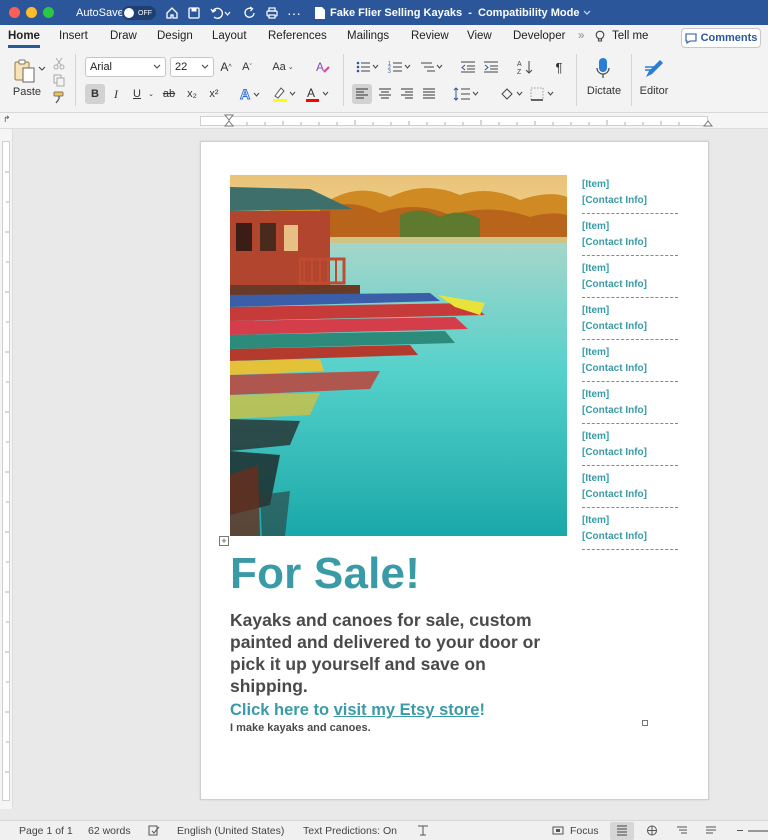  Describe the element at coordinates (294, 12) in the screenshot. I see `more-icon: ···` at that location.